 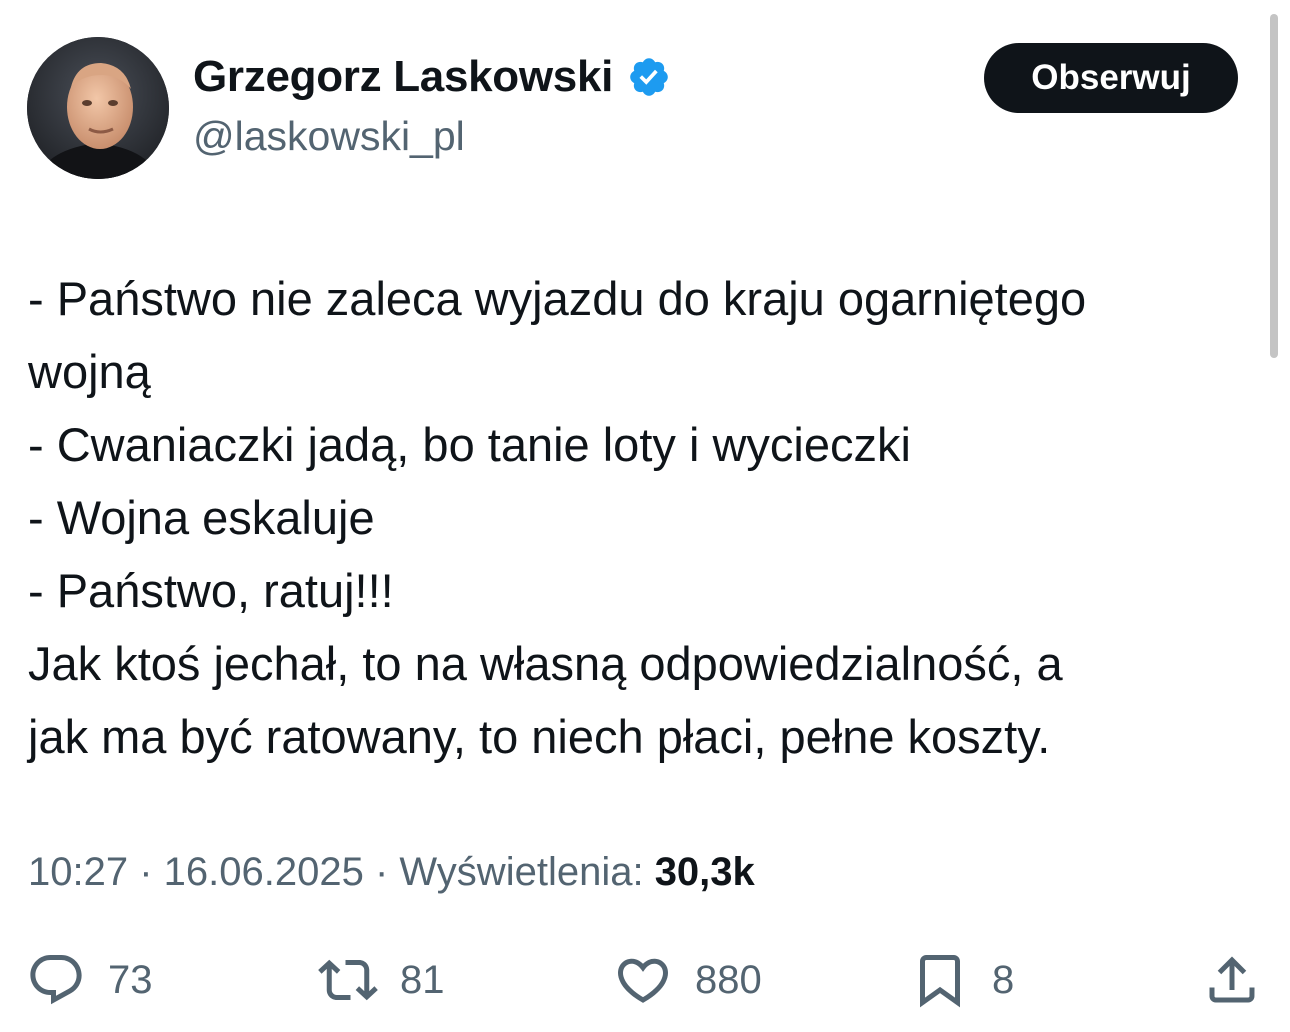 What do you see at coordinates (89, 980) in the screenshot?
I see `reply-button: 73` at bounding box center [89, 980].